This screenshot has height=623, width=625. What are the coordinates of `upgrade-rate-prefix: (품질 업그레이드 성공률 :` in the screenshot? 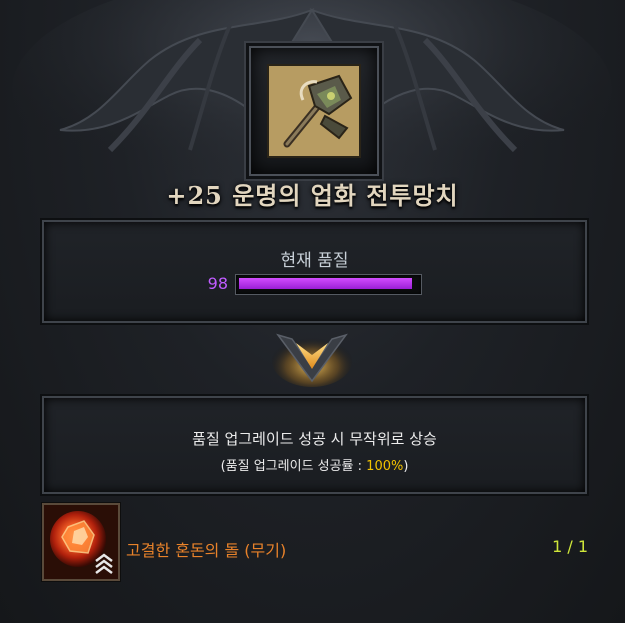 It's located at (293, 466).